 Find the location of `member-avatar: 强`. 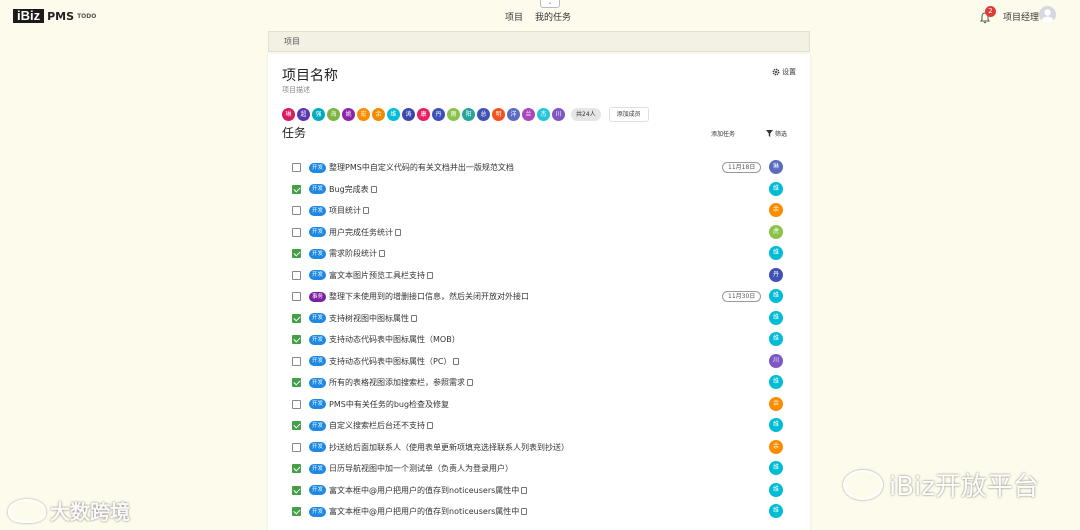

member-avatar: 强 is located at coordinates (318, 114).